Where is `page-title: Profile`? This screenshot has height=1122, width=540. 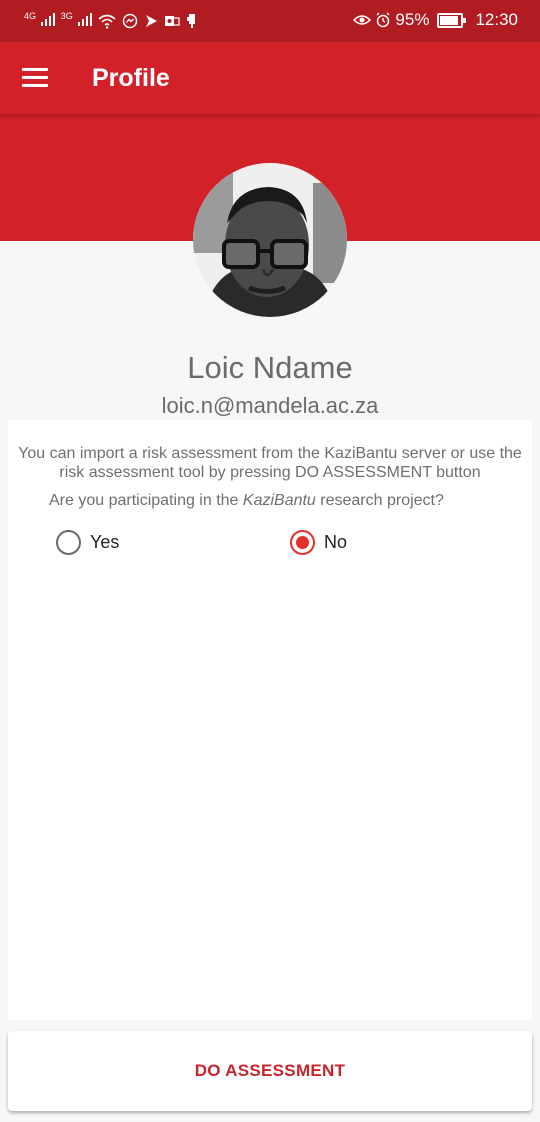
page-title: Profile is located at coordinates (131, 78).